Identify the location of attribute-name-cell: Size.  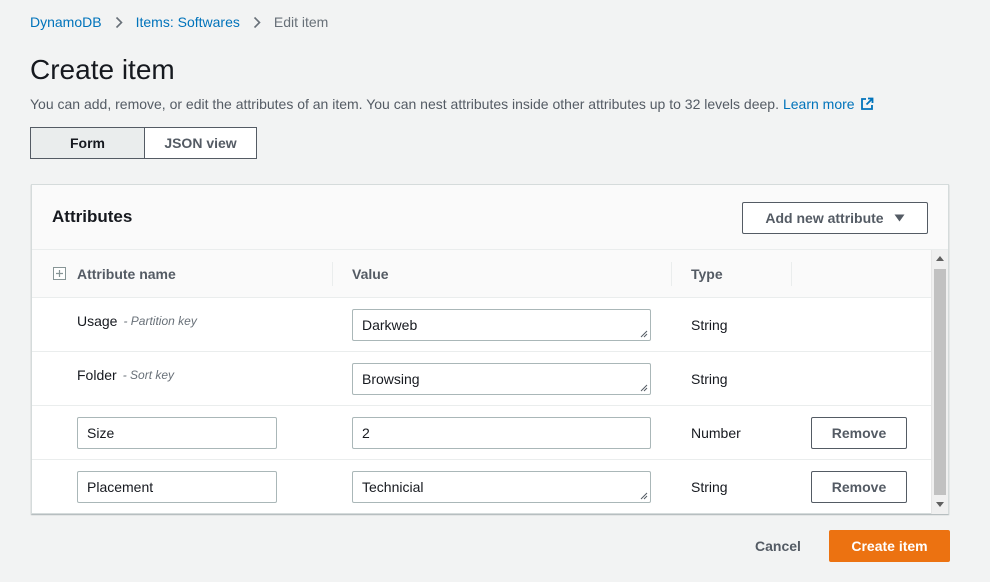
(177, 433).